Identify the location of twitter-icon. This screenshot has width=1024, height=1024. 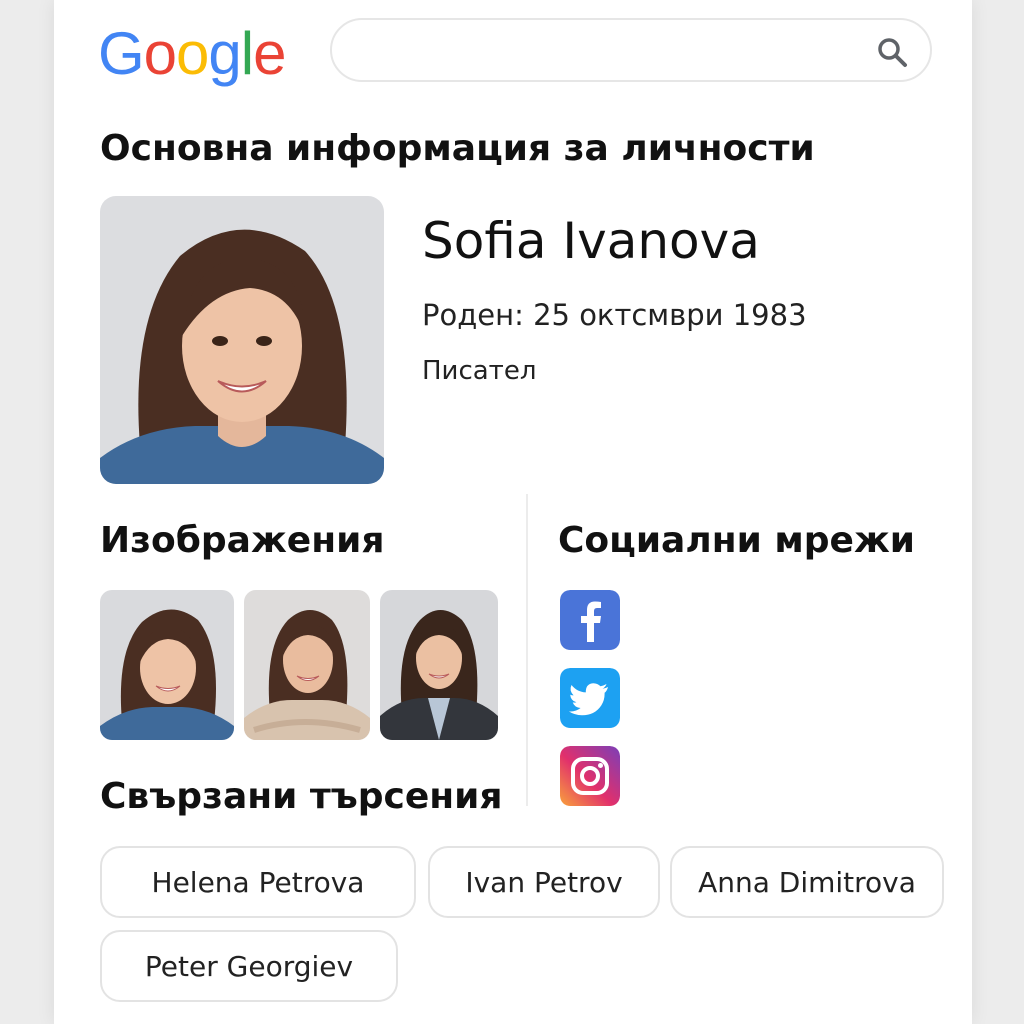
(590, 698).